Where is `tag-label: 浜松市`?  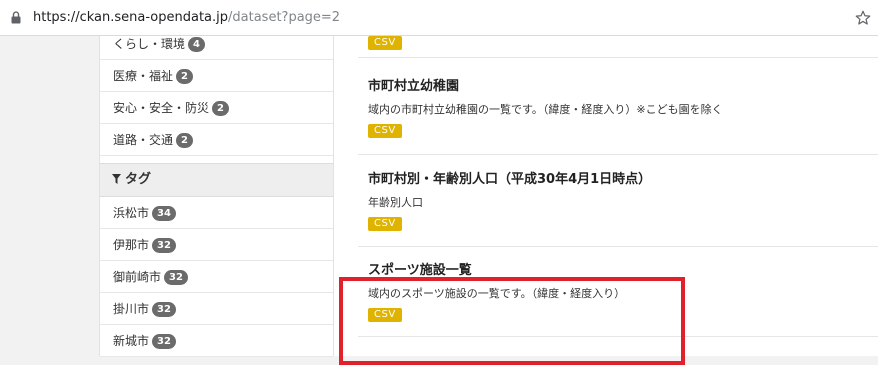
tag-label: 浜松市 is located at coordinates (131, 213).